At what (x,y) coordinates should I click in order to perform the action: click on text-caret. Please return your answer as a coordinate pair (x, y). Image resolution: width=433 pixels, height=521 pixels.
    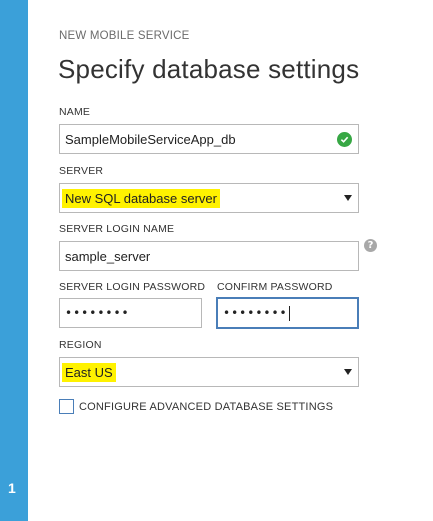
    Looking at the image, I should click on (289, 313).